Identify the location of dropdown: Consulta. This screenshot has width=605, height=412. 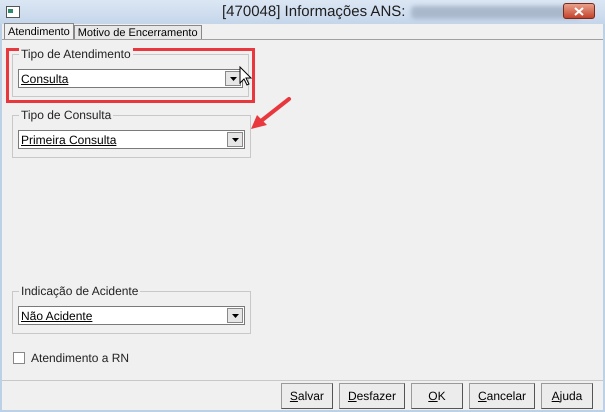
(130, 78).